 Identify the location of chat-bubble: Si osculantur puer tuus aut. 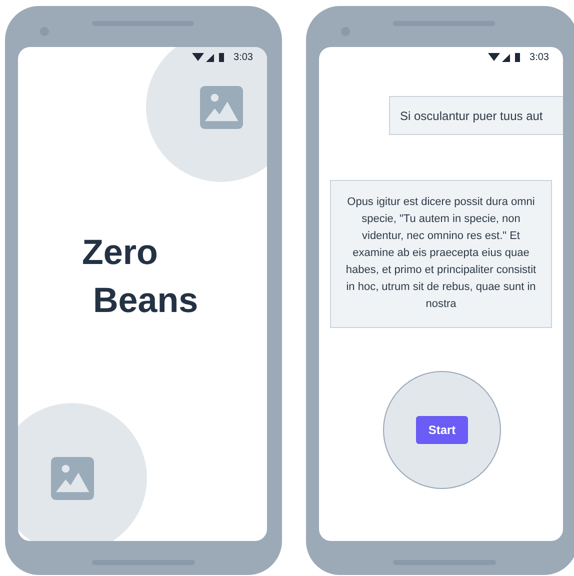
(476, 115).